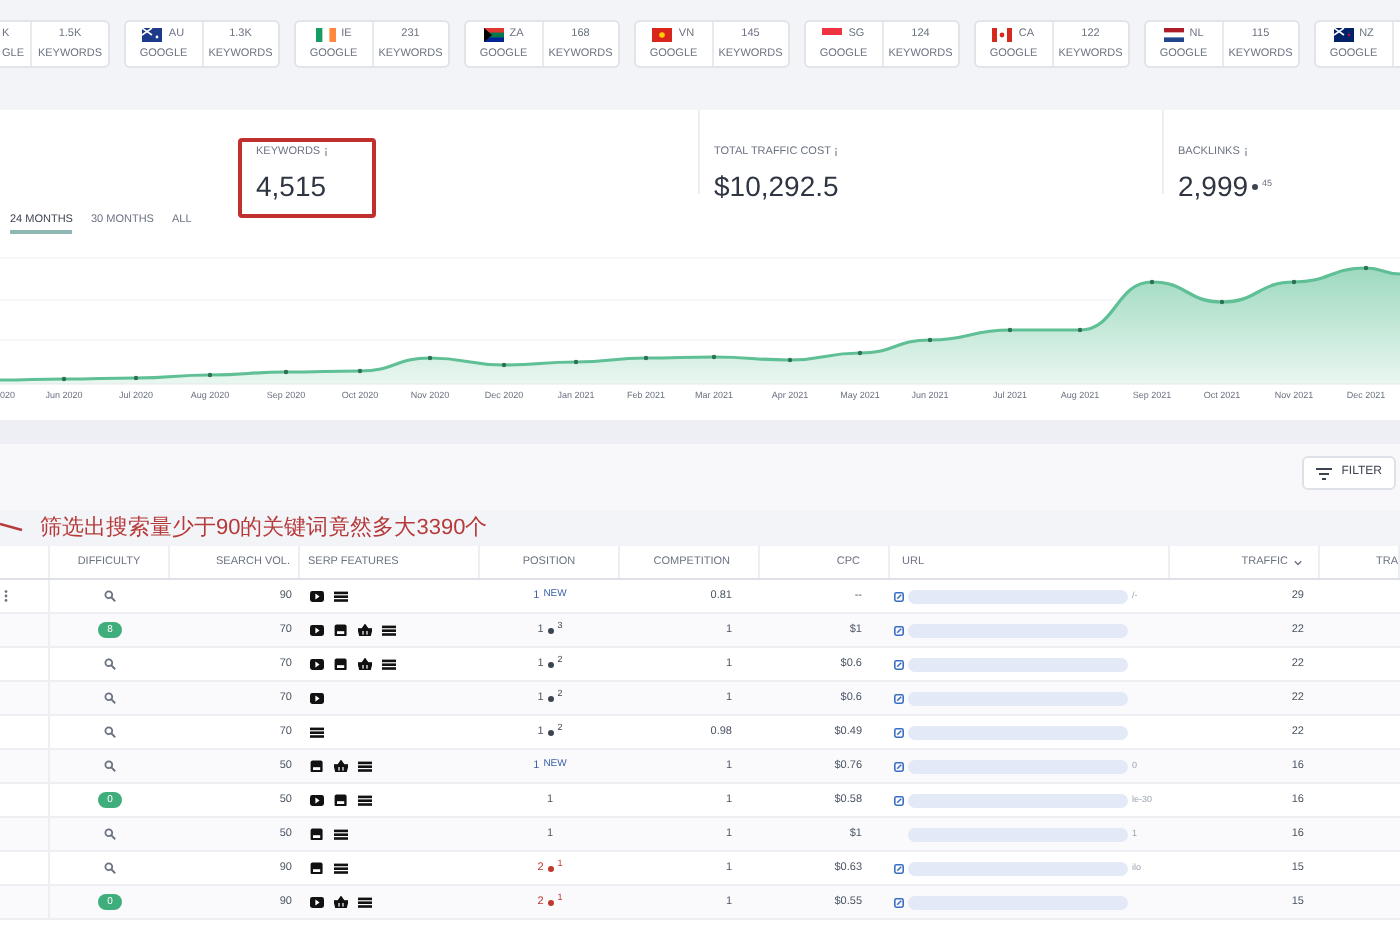 The height and width of the screenshot is (940, 1400). I want to click on stat-value: $10,292.5, so click(776, 187).